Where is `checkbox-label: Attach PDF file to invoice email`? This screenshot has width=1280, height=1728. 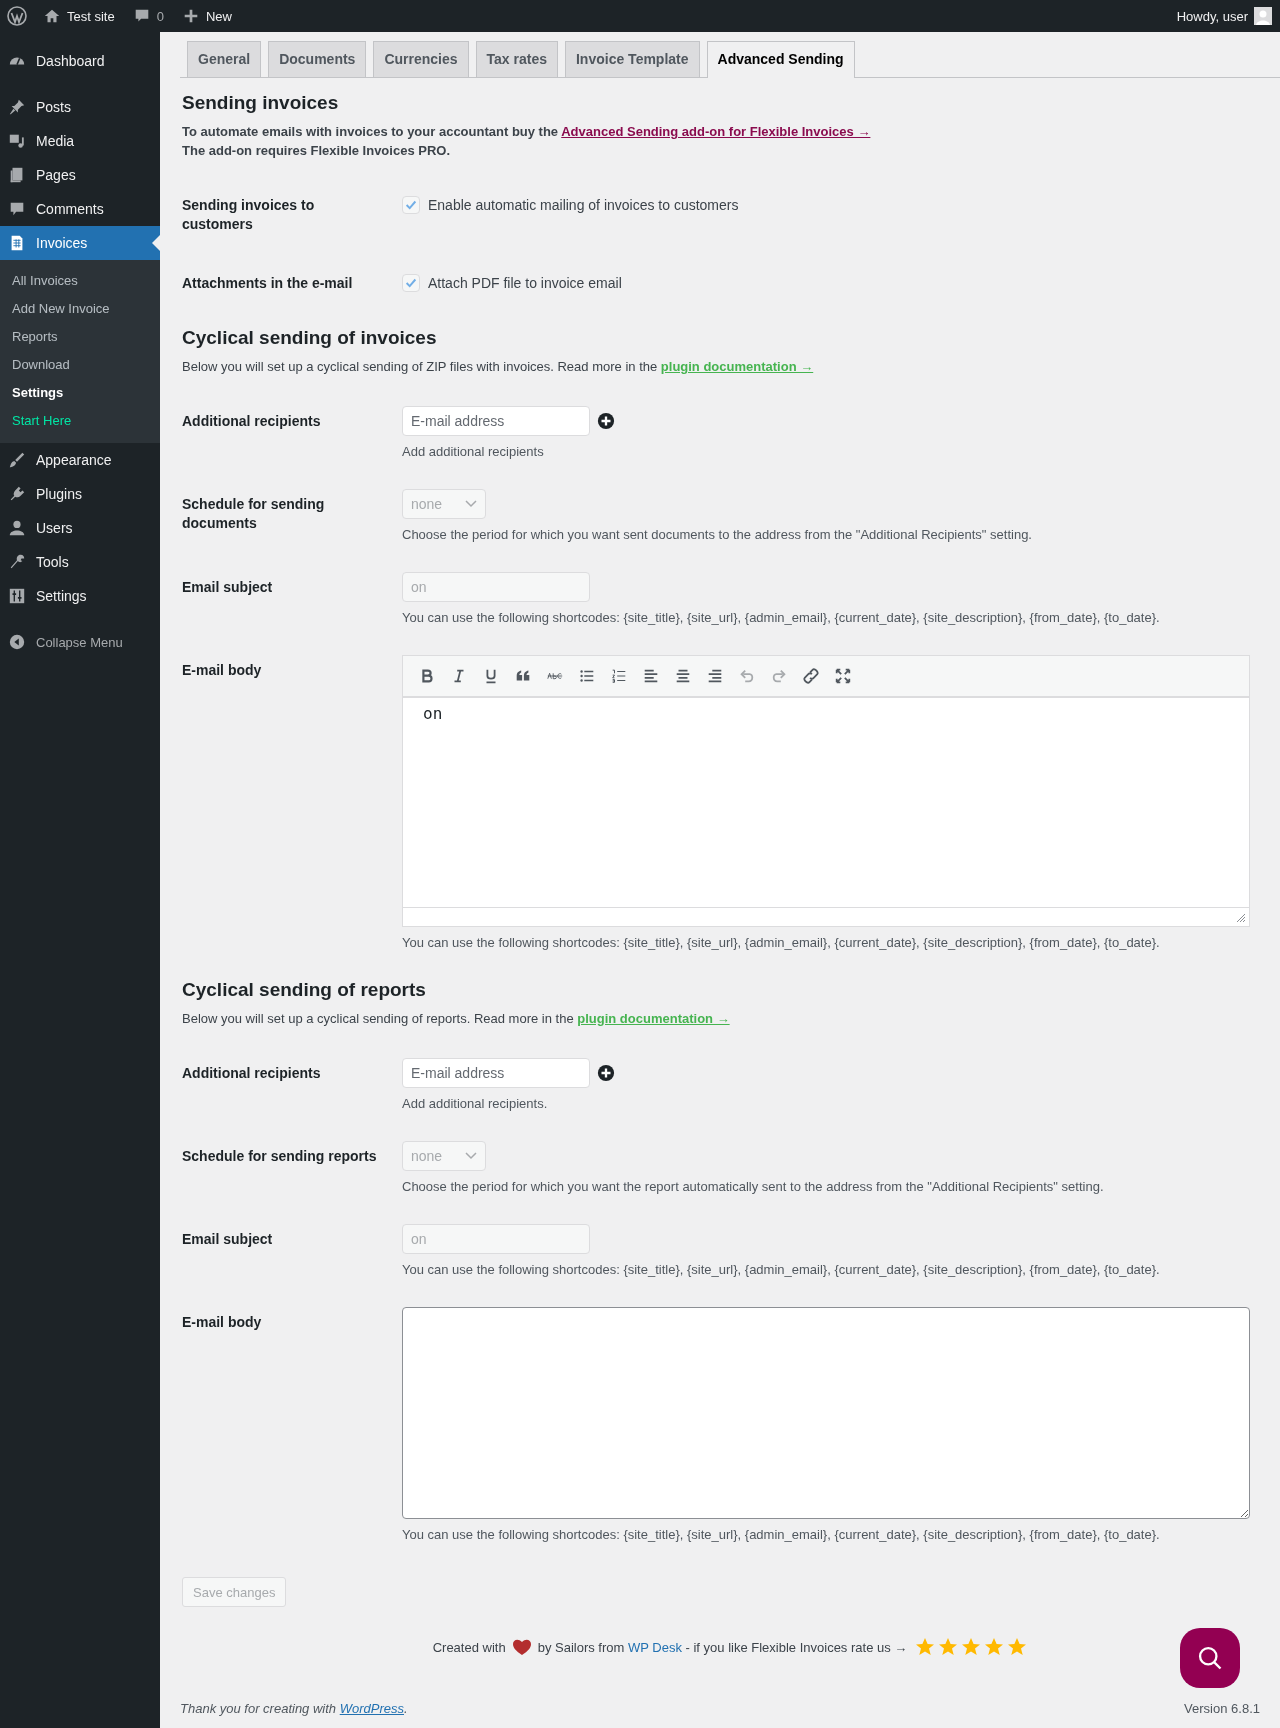
checkbox-label: Attach PDF file to invoice email is located at coordinates (525, 283).